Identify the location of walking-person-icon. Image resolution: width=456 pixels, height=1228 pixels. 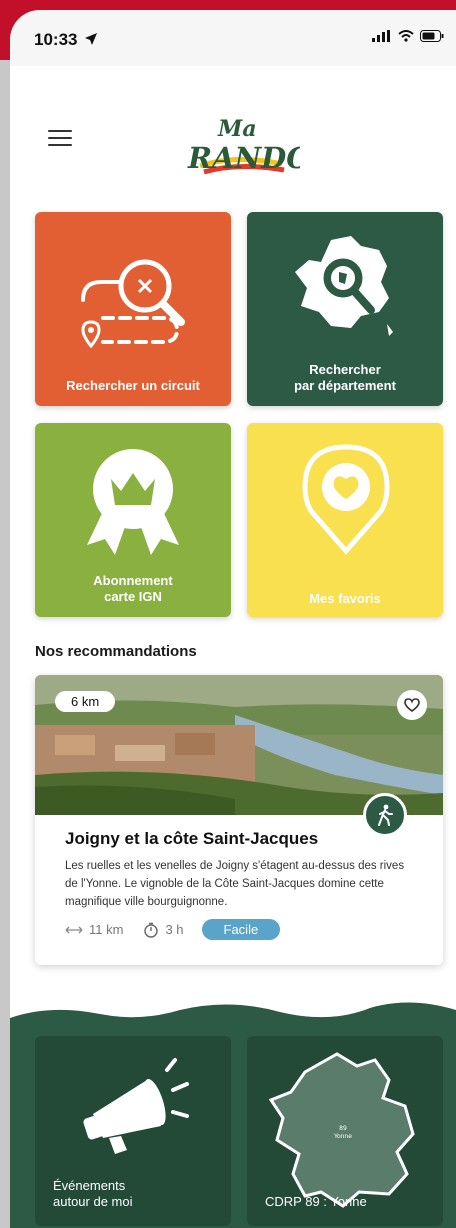
(385, 815).